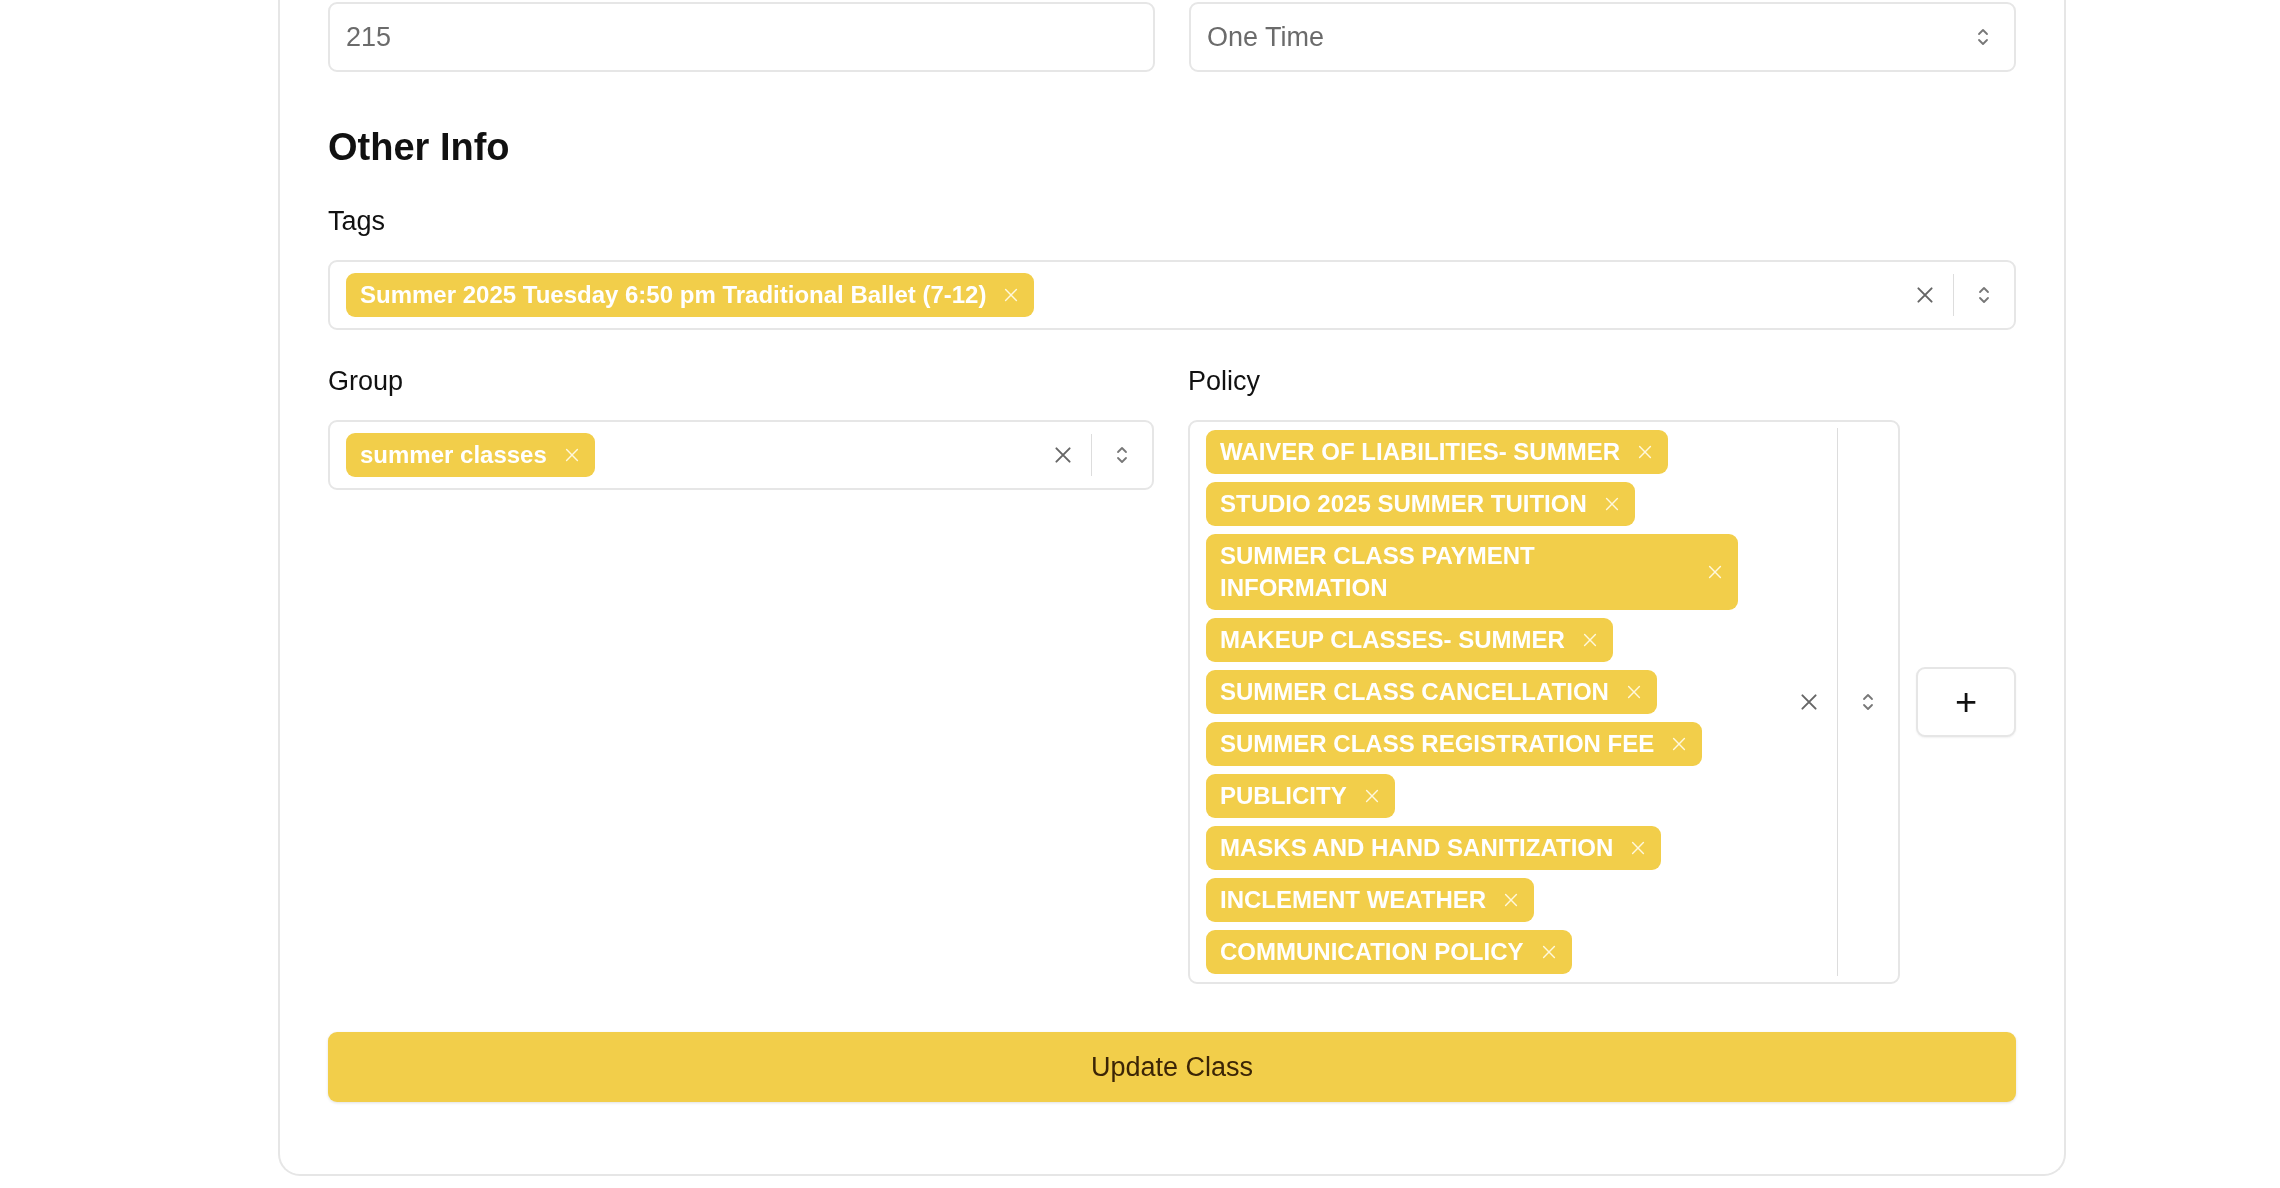  Describe the element at coordinates (1372, 952) in the screenshot. I see `chip-label: COMMUNICATION POLICY` at that location.